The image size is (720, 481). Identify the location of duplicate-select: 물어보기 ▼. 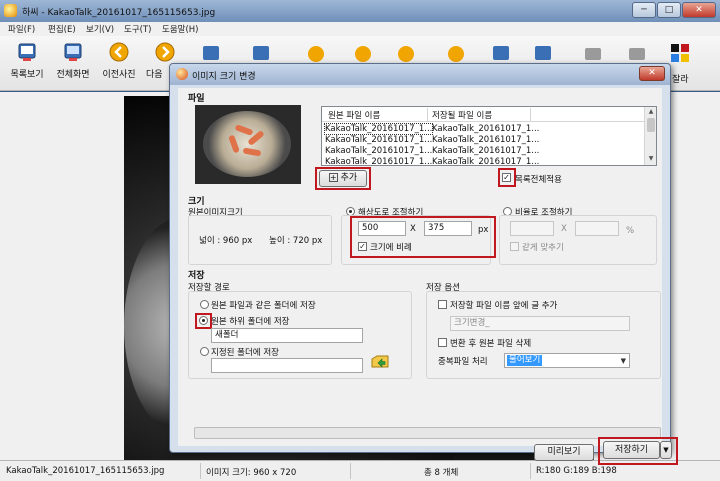
(567, 360).